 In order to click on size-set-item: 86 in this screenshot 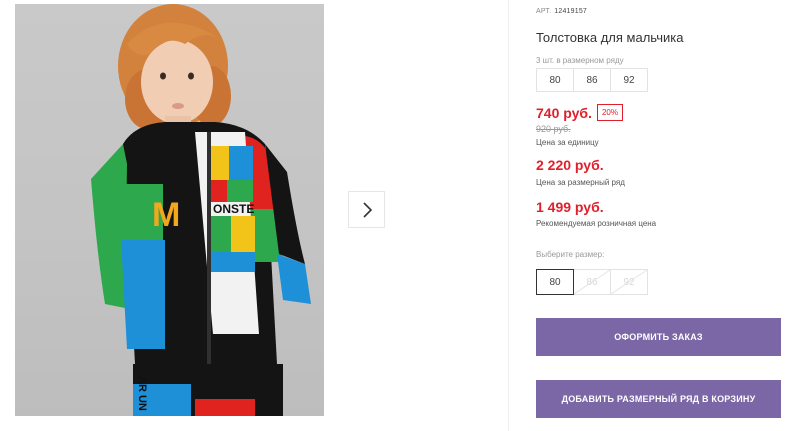, I will do `click(592, 80)`.